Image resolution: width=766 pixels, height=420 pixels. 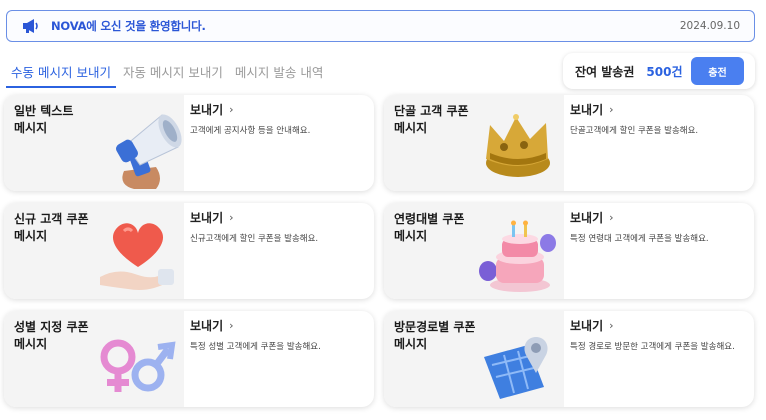 I want to click on card-regular-customer-coupon: 단골 고객 쿠폰 메시지 보내기 › 단골고객에게 할인 쿠폰을 발송해요., so click(x=569, y=143).